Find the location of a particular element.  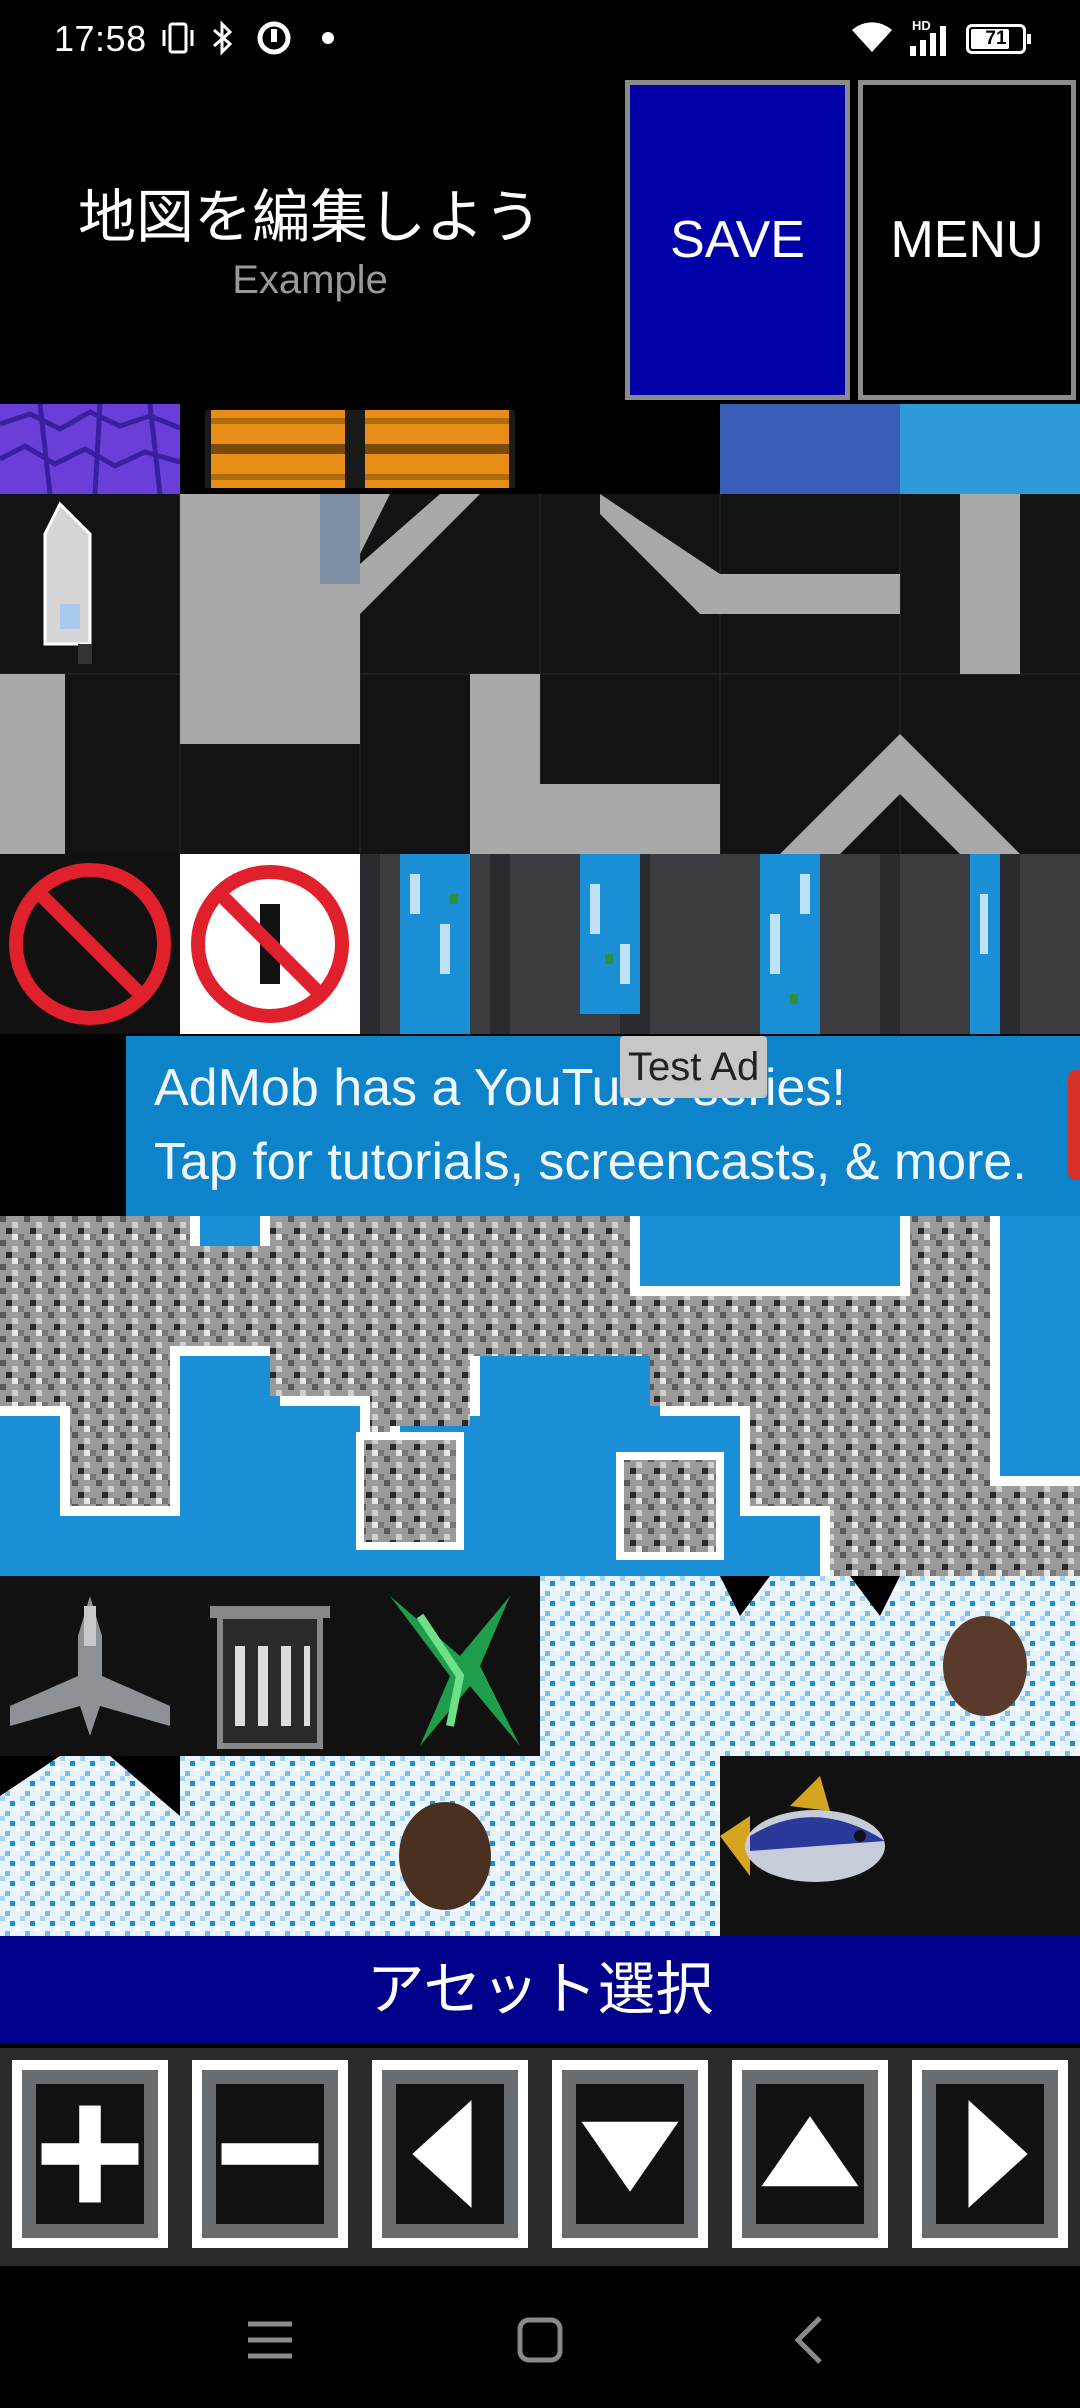

move-up-button is located at coordinates (810, 2154).